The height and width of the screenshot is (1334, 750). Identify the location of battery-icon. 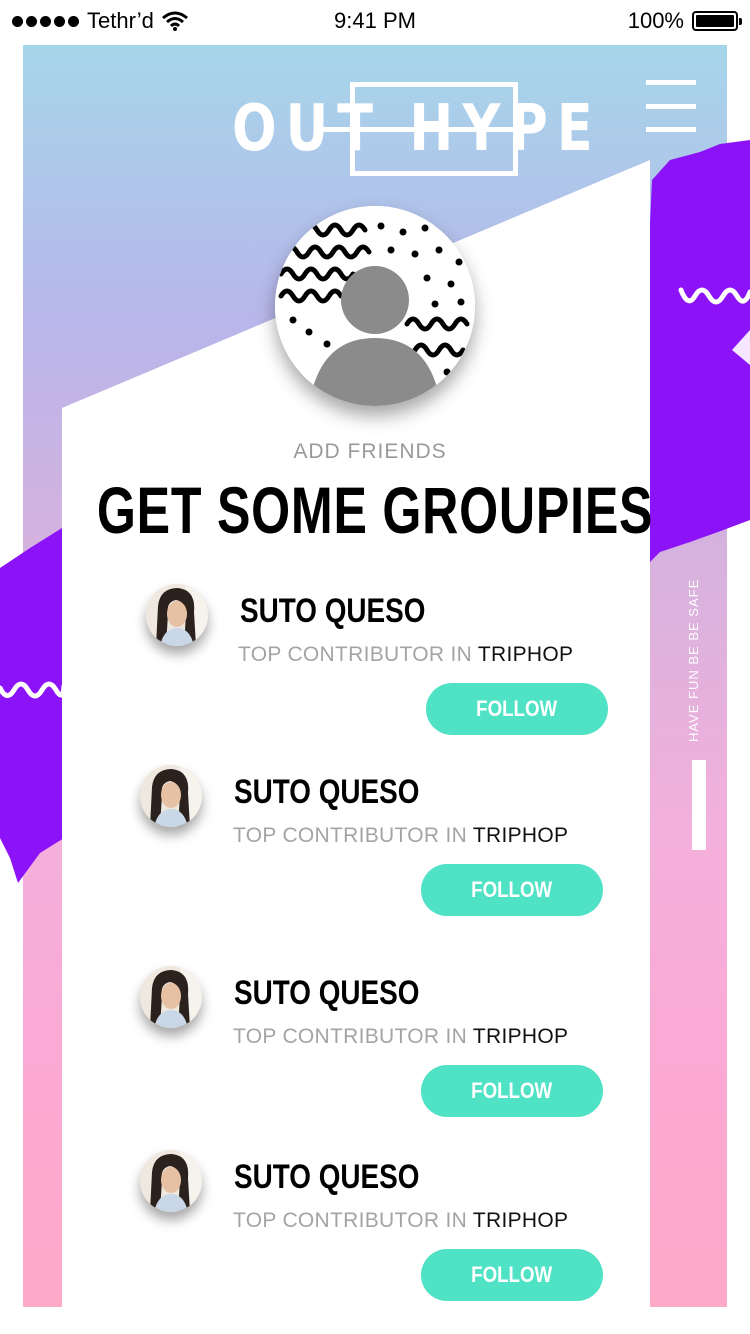
(717, 21).